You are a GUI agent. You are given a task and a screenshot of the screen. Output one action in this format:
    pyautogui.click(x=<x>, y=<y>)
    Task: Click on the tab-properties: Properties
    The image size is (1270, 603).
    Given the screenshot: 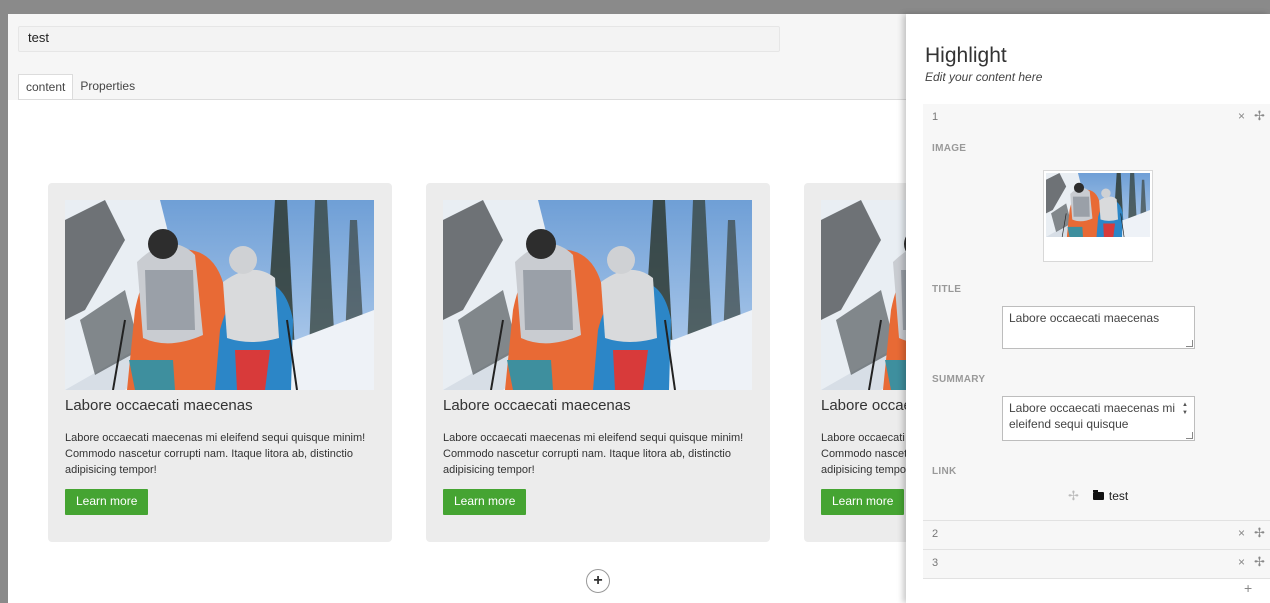 What is the action you would take?
    pyautogui.click(x=107, y=87)
    